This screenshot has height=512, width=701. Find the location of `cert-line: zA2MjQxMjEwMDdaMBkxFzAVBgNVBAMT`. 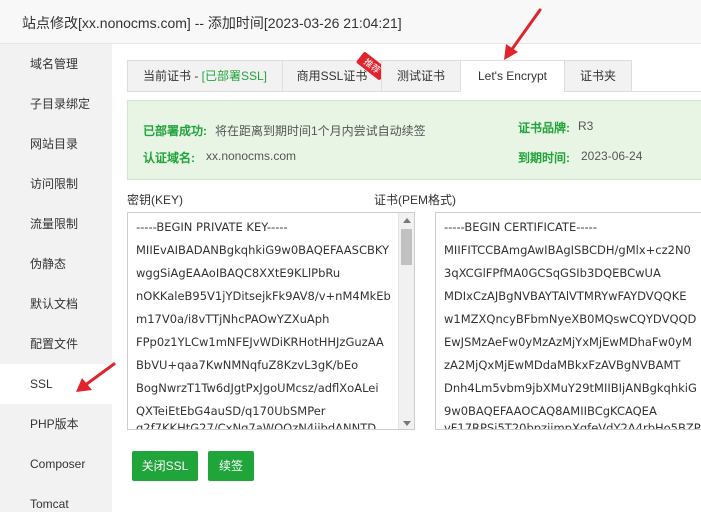

cert-line: zA2MjQxMjEwMDdaMBkxFzAVBgNVBAMT is located at coordinates (562, 365).